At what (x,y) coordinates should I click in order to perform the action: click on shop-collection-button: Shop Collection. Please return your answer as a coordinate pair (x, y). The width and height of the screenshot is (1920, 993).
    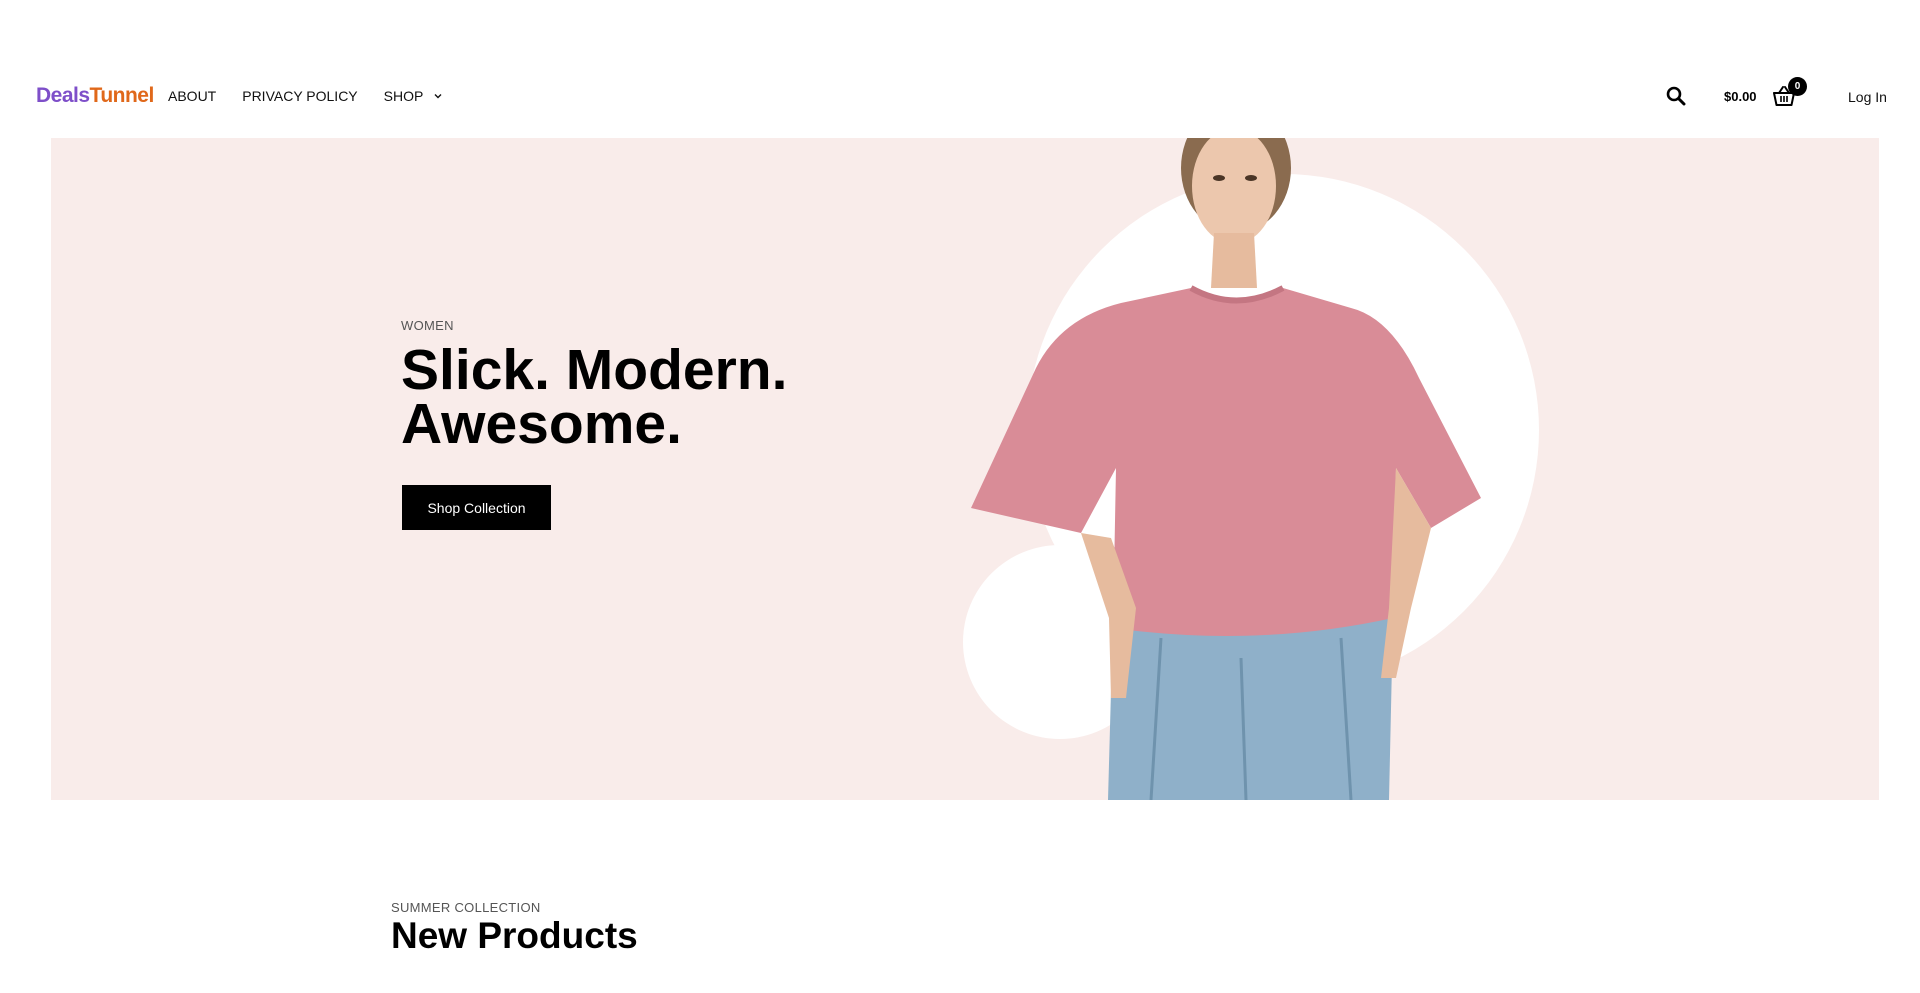
    Looking at the image, I should click on (476, 507).